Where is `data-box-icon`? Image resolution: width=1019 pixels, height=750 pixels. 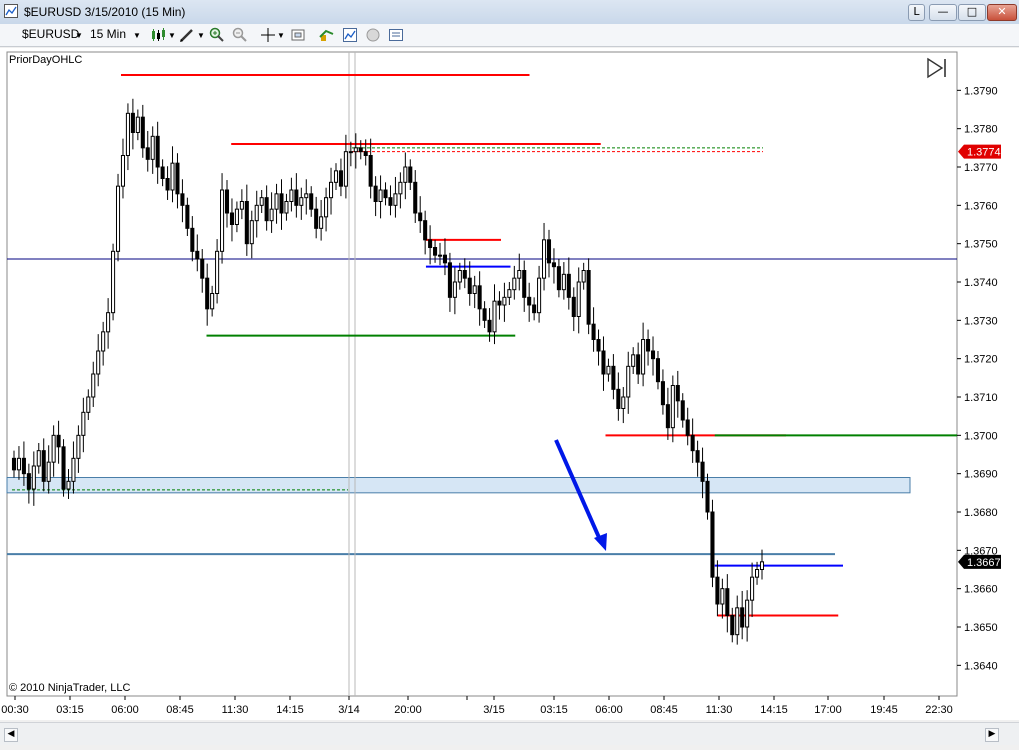 data-box-icon is located at coordinates (396, 35).